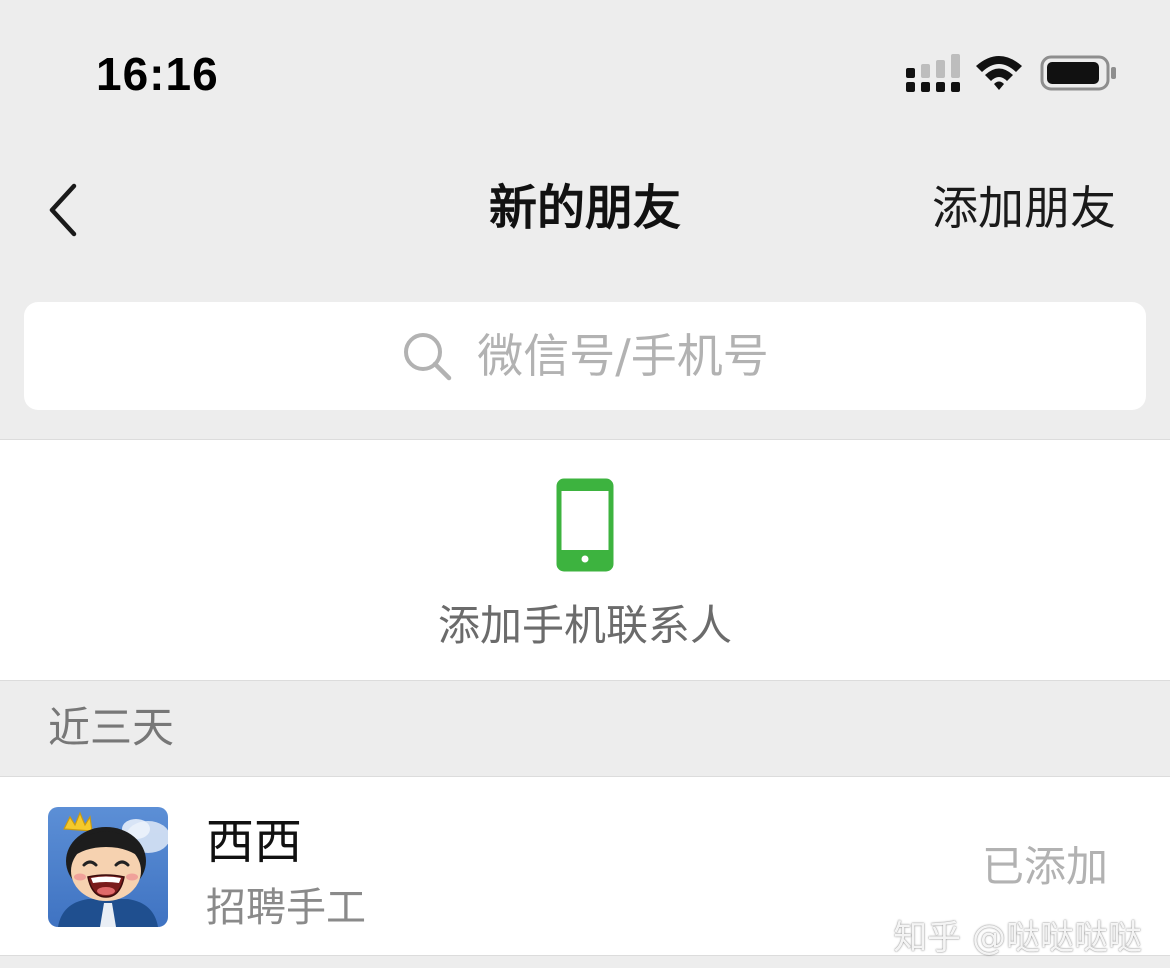 The height and width of the screenshot is (968, 1170). I want to click on wifi-icon, so click(999, 73).